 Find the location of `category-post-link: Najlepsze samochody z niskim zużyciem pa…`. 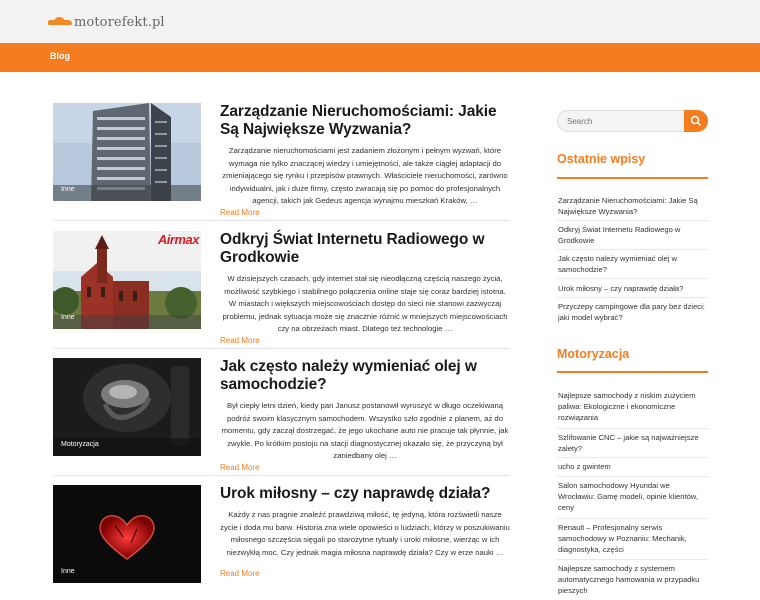

category-post-link: Najlepsze samochody z niskim zużyciem pa… is located at coordinates (633, 407).